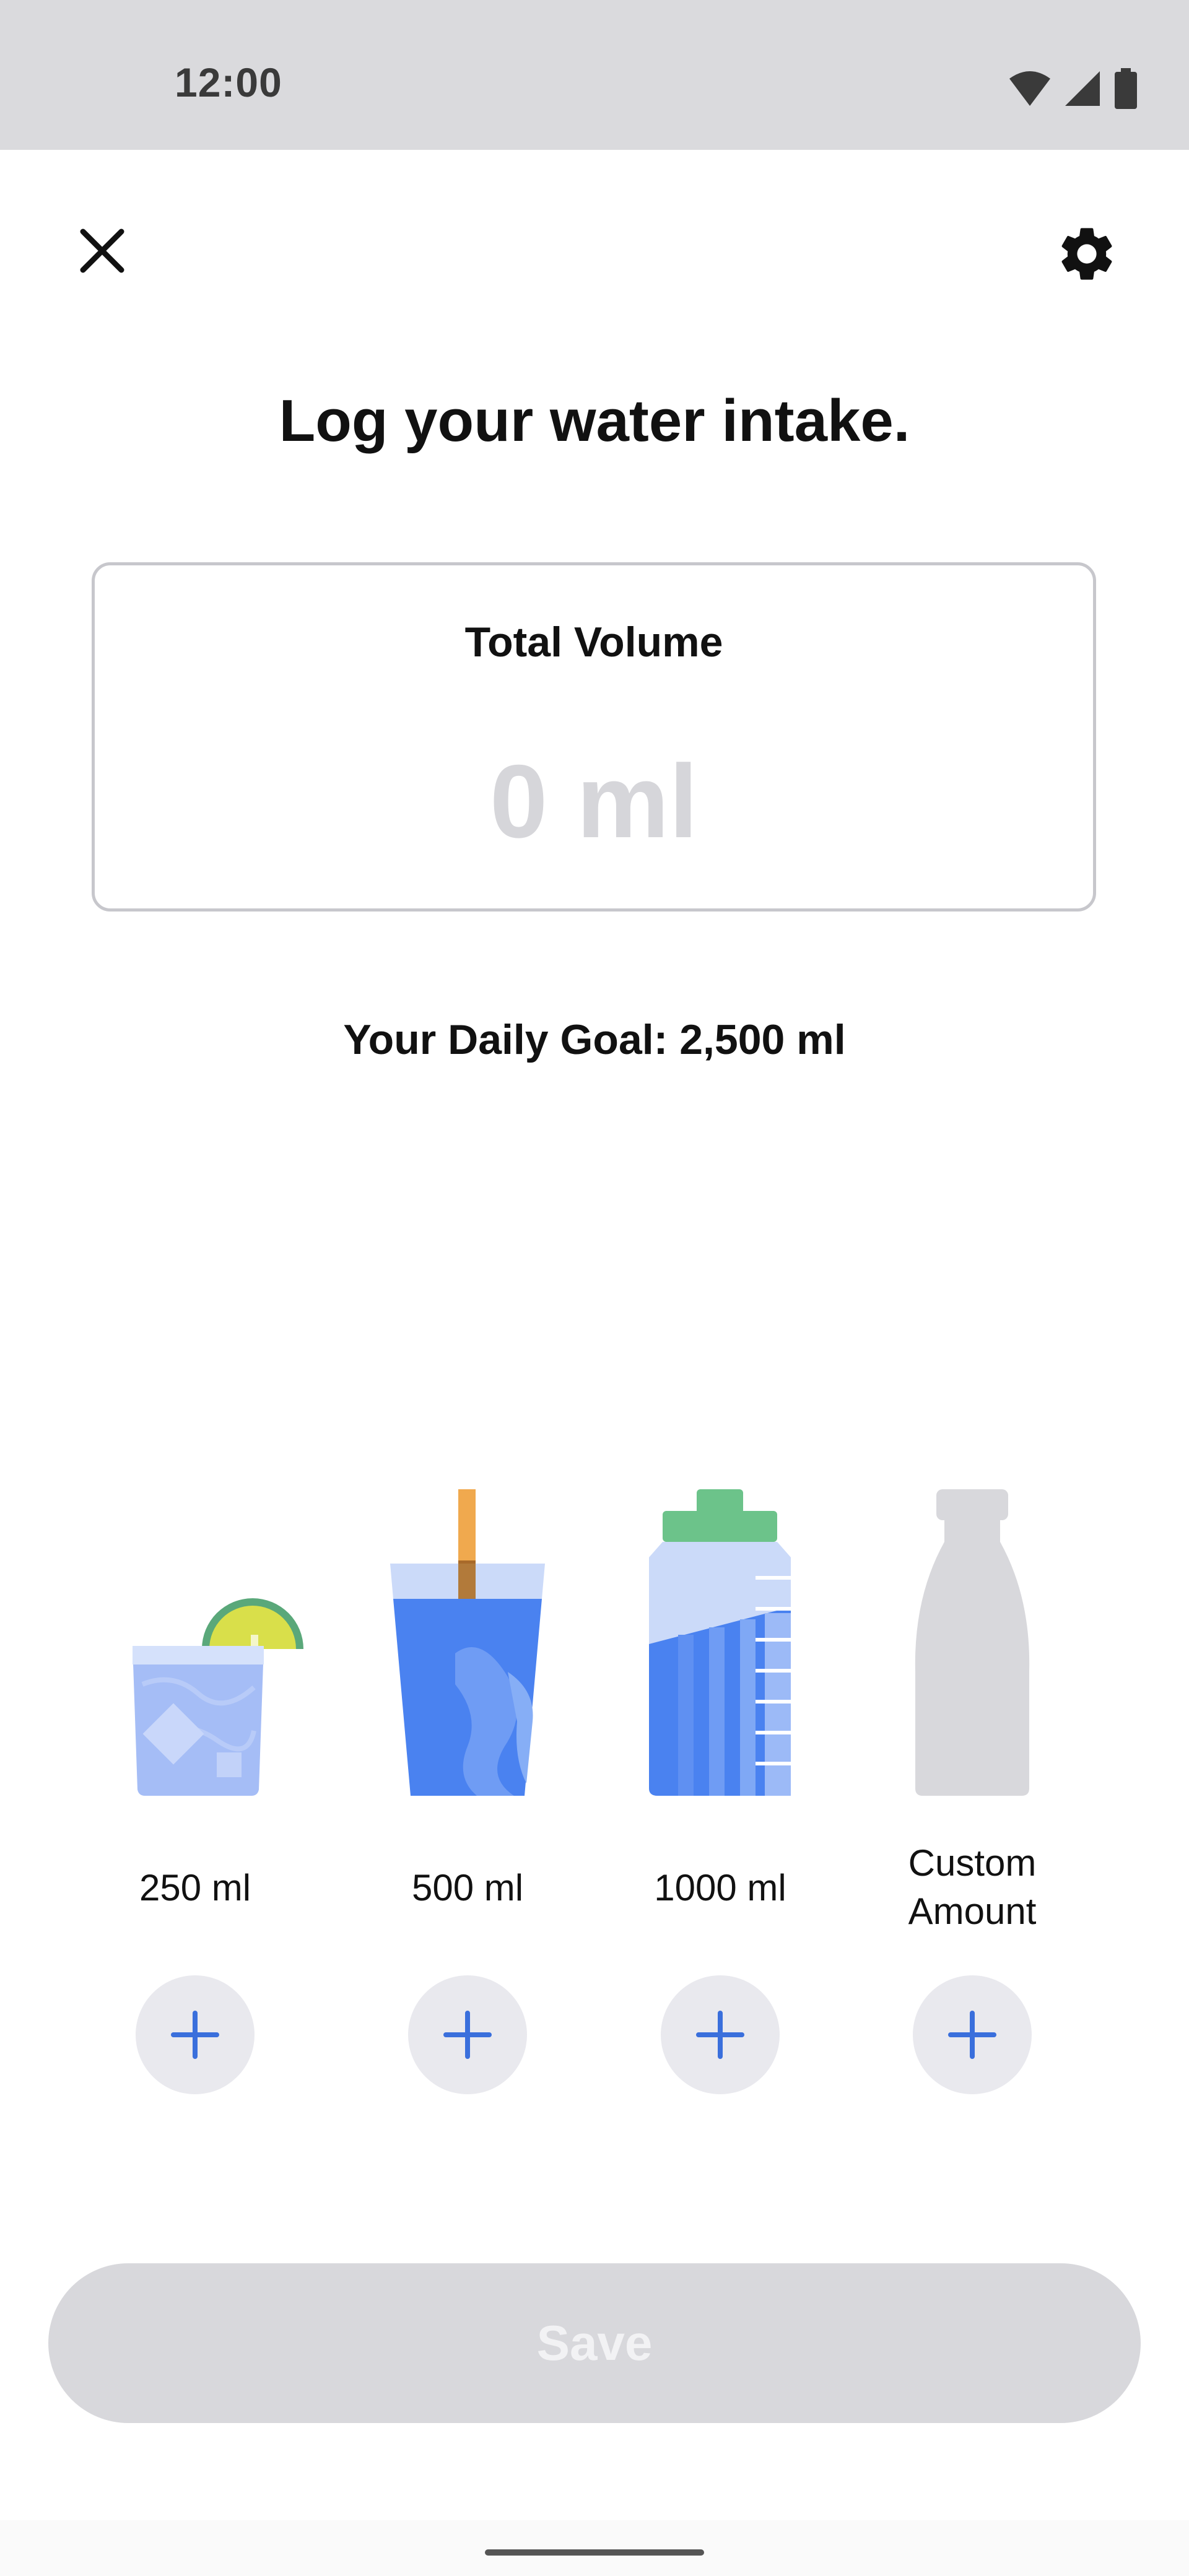  I want to click on total-volume-card: Total Volume 0 ml, so click(594, 737).